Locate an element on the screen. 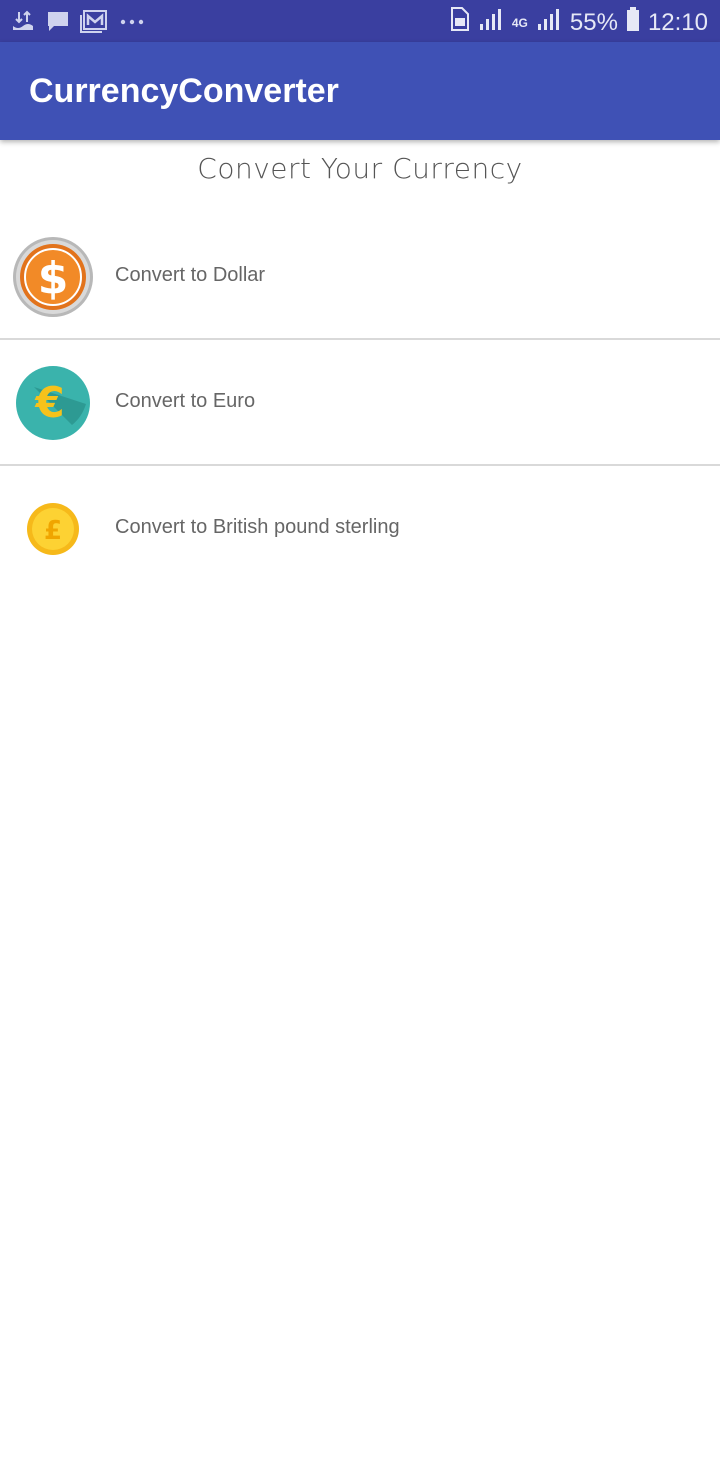  list-item-euro: € Convert to Euro is located at coordinates (360, 403).